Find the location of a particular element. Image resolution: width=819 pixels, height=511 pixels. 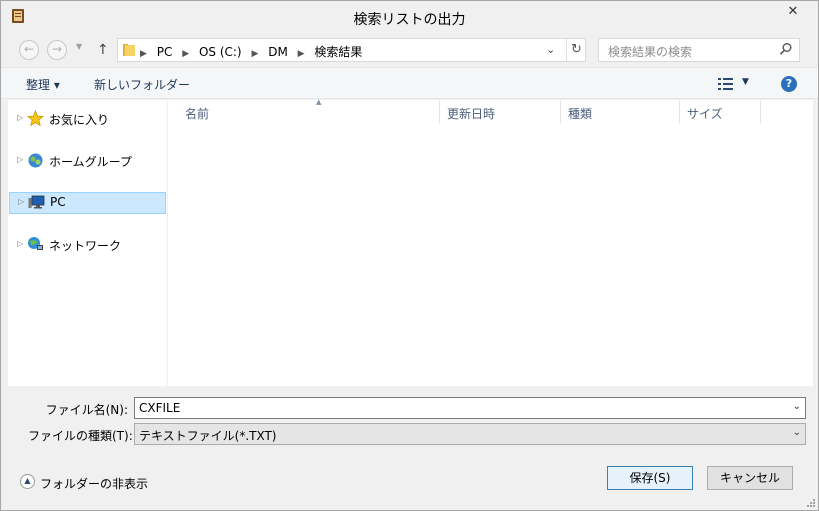

view-options-dropdown: ▼ is located at coordinates (745, 82).